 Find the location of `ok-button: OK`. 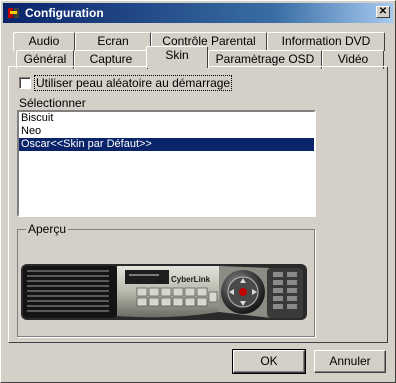

ok-button: OK is located at coordinates (269, 361).